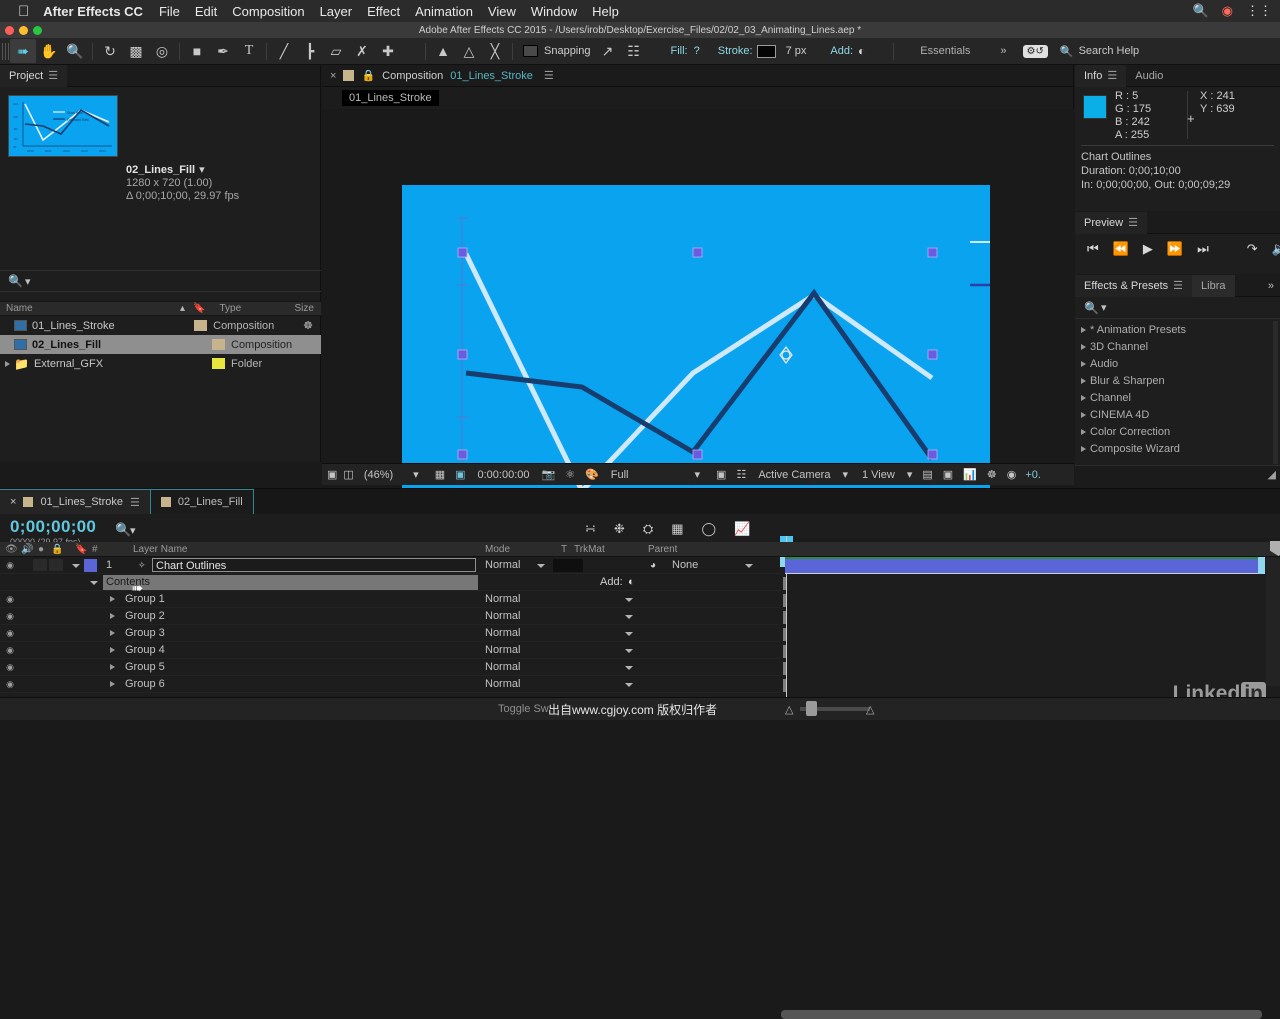 The image size is (1280, 1019). I want to click on menu-item-composition: Composition, so click(268, 11).